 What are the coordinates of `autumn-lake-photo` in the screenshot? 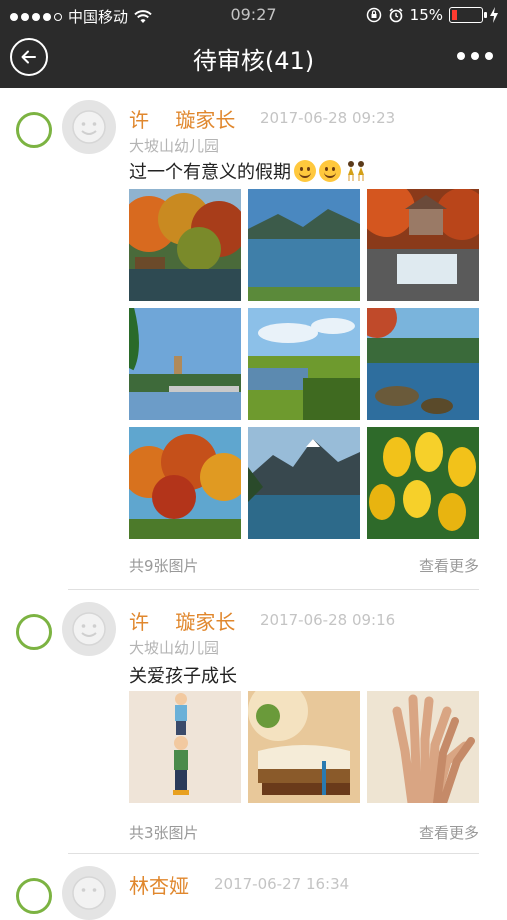 It's located at (185, 245).